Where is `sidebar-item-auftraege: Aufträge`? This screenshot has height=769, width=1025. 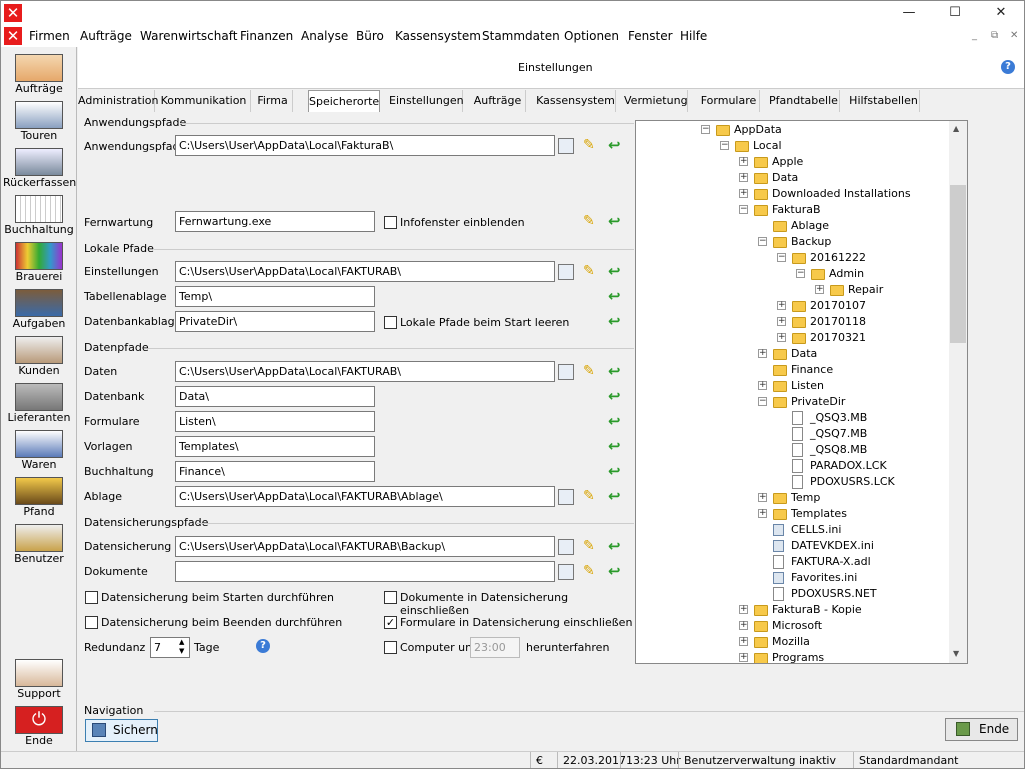 sidebar-item-auftraege: Aufträge is located at coordinates (39, 74).